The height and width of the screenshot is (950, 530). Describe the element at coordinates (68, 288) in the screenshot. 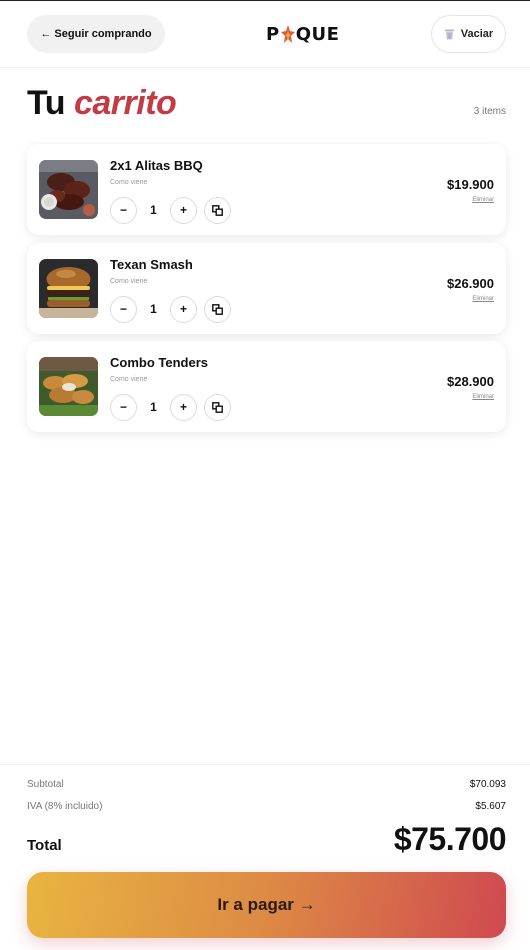

I see `product-image-burger` at that location.